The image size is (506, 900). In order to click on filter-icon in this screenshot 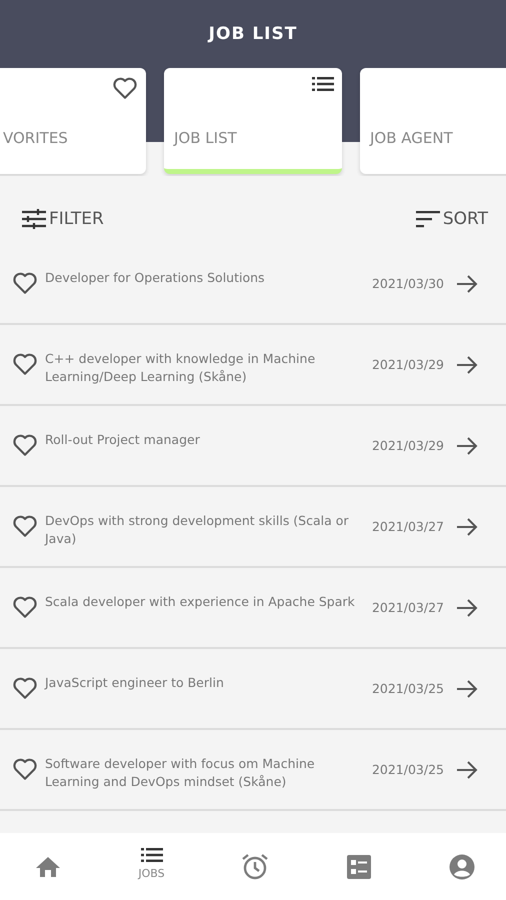, I will do `click(34, 219)`.